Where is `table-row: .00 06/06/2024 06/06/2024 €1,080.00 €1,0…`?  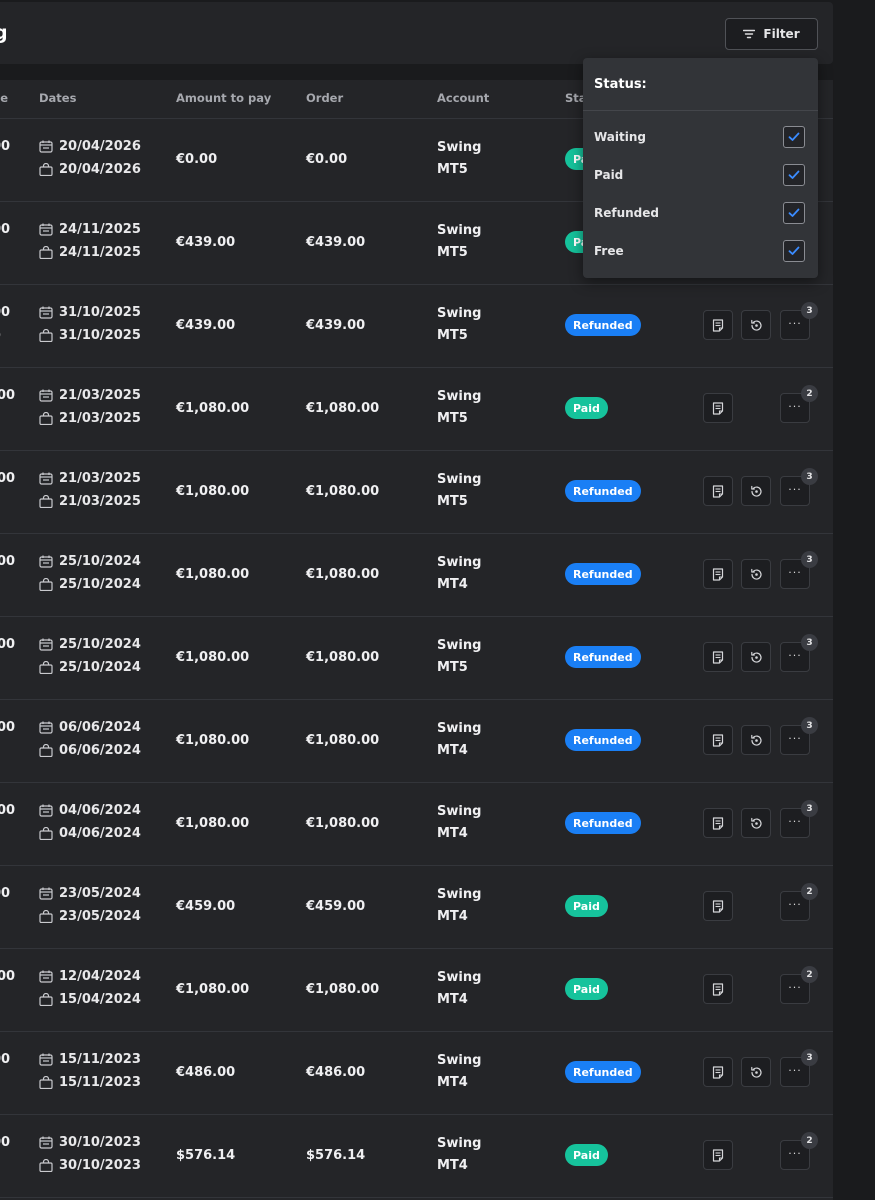 table-row: .00 06/06/2024 06/06/2024 €1,080.00 €1,0… is located at coordinates (416, 741).